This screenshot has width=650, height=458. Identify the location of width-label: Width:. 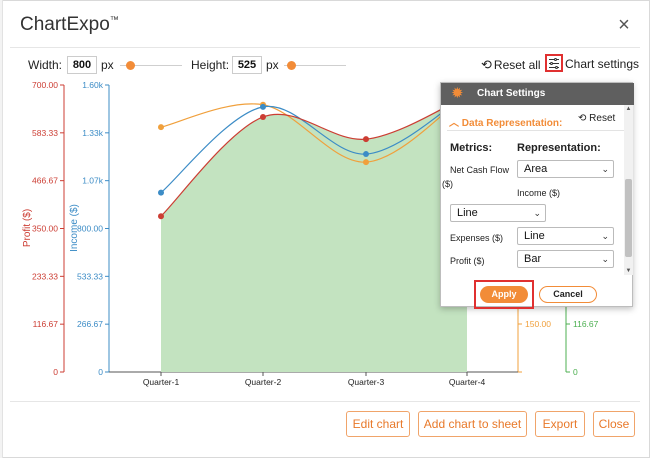
(45, 65).